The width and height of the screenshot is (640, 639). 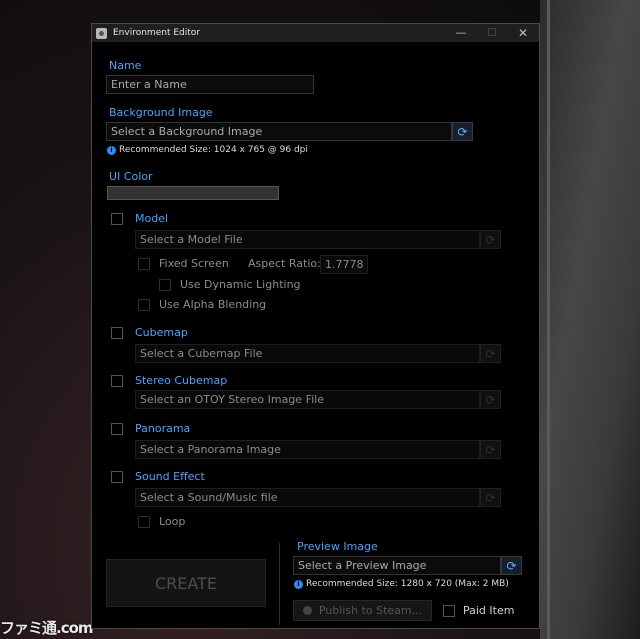 I want to click on name-label: Name, so click(x=125, y=65).